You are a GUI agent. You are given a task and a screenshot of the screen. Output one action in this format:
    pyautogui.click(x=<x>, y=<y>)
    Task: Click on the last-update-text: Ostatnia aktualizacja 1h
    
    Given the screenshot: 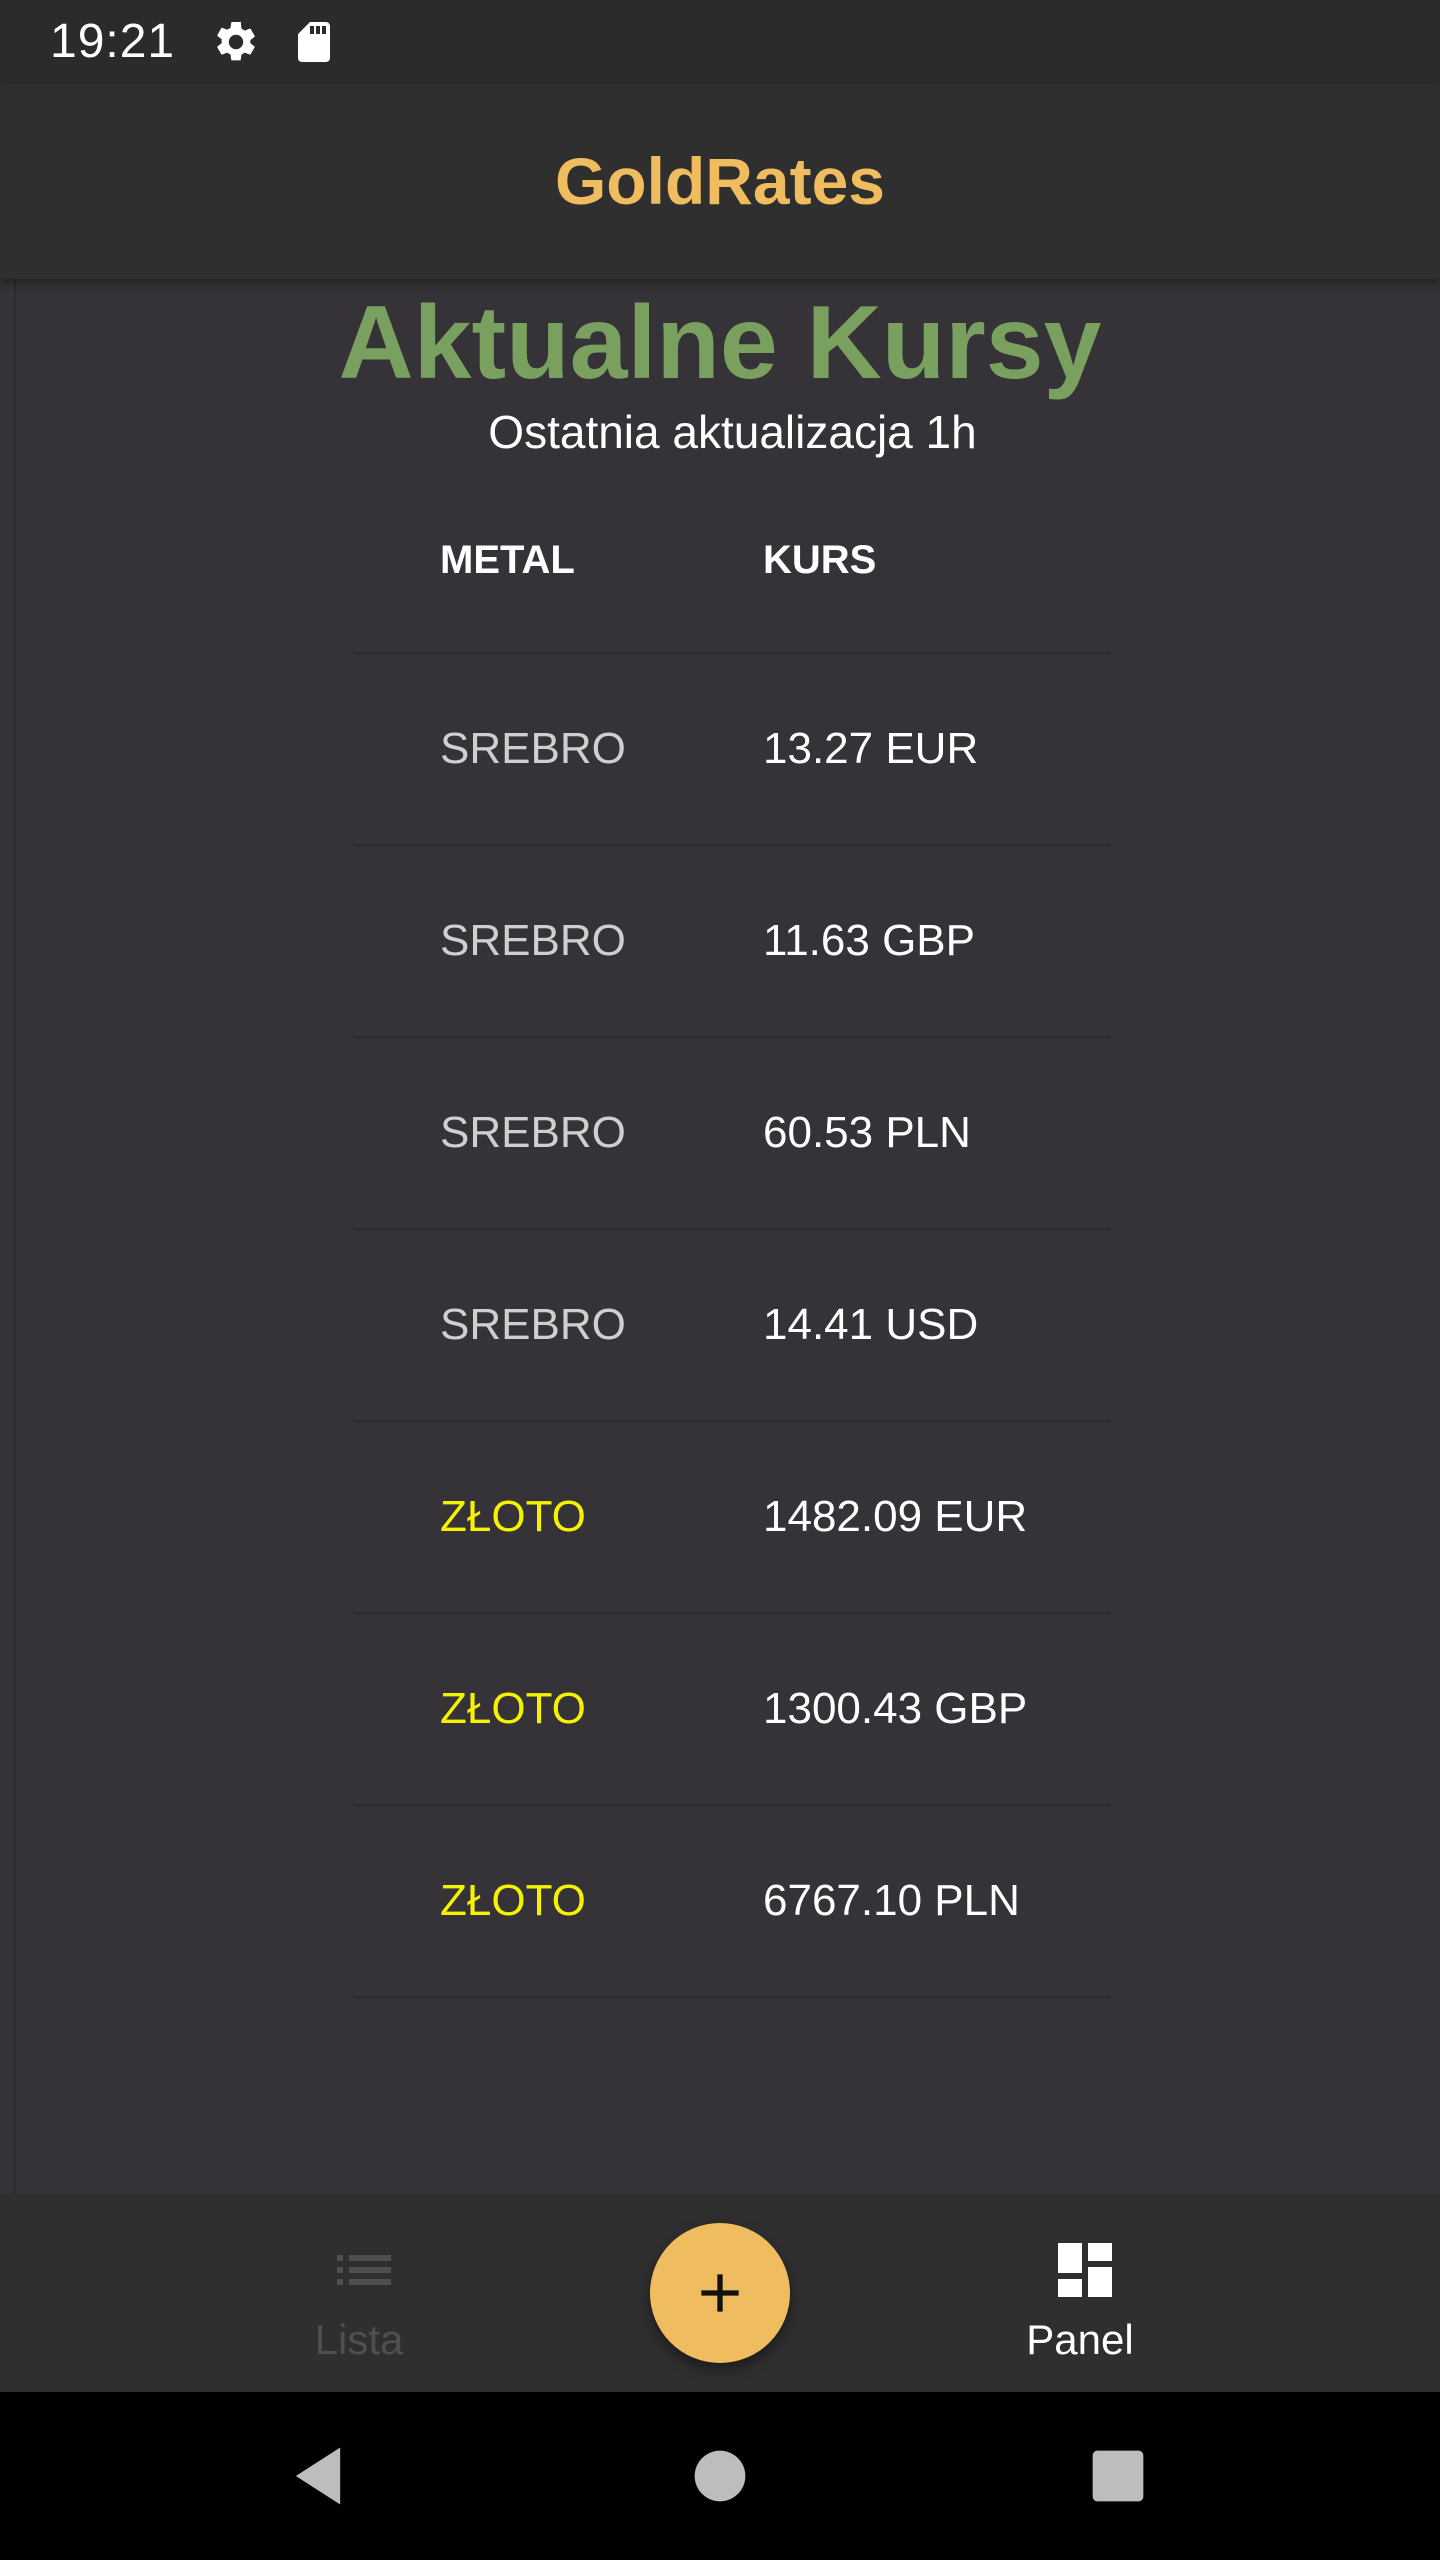 What is the action you would take?
    pyautogui.click(x=732, y=432)
    